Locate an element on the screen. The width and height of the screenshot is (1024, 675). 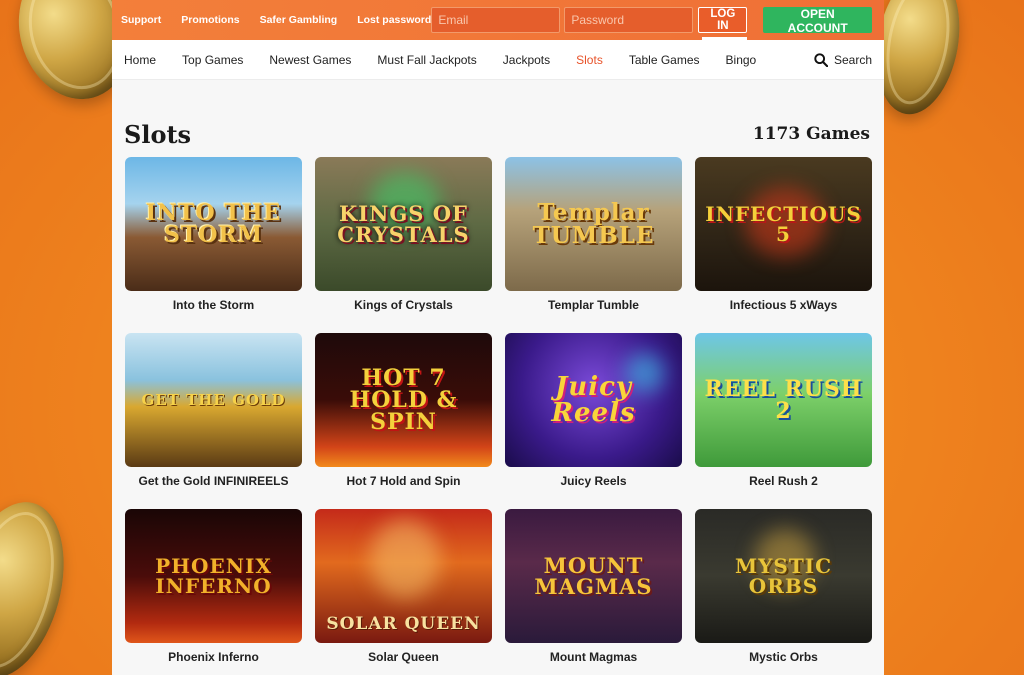
game-logo: SOLAR QUEEN is located at coordinates (403, 624).